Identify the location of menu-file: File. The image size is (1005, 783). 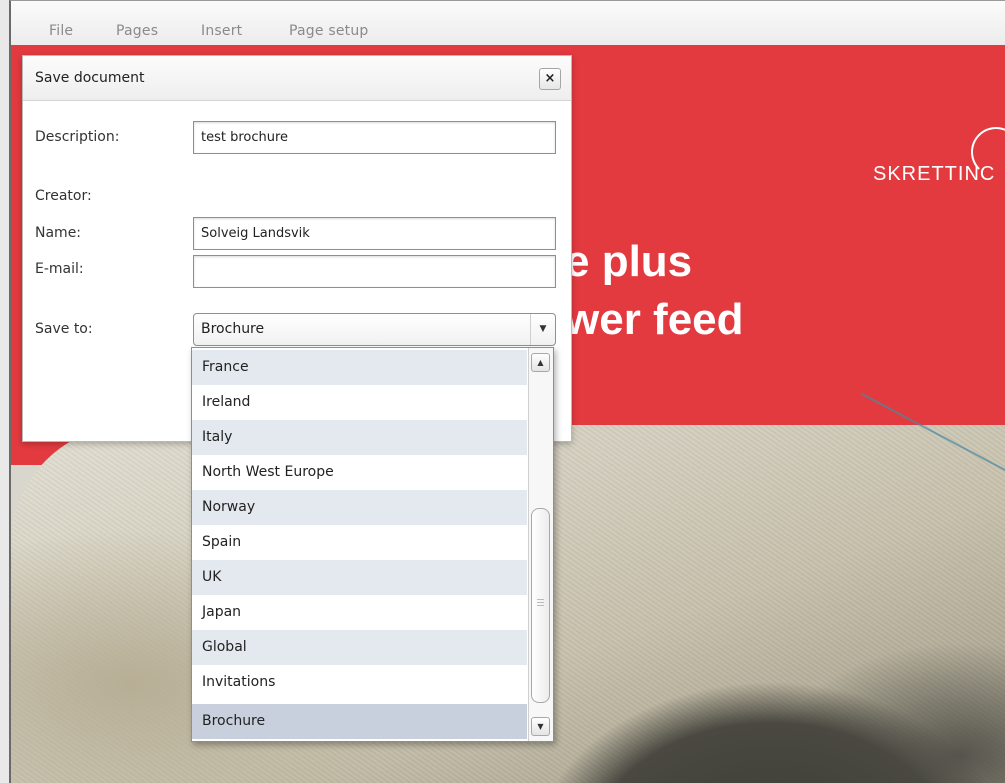
(61, 31).